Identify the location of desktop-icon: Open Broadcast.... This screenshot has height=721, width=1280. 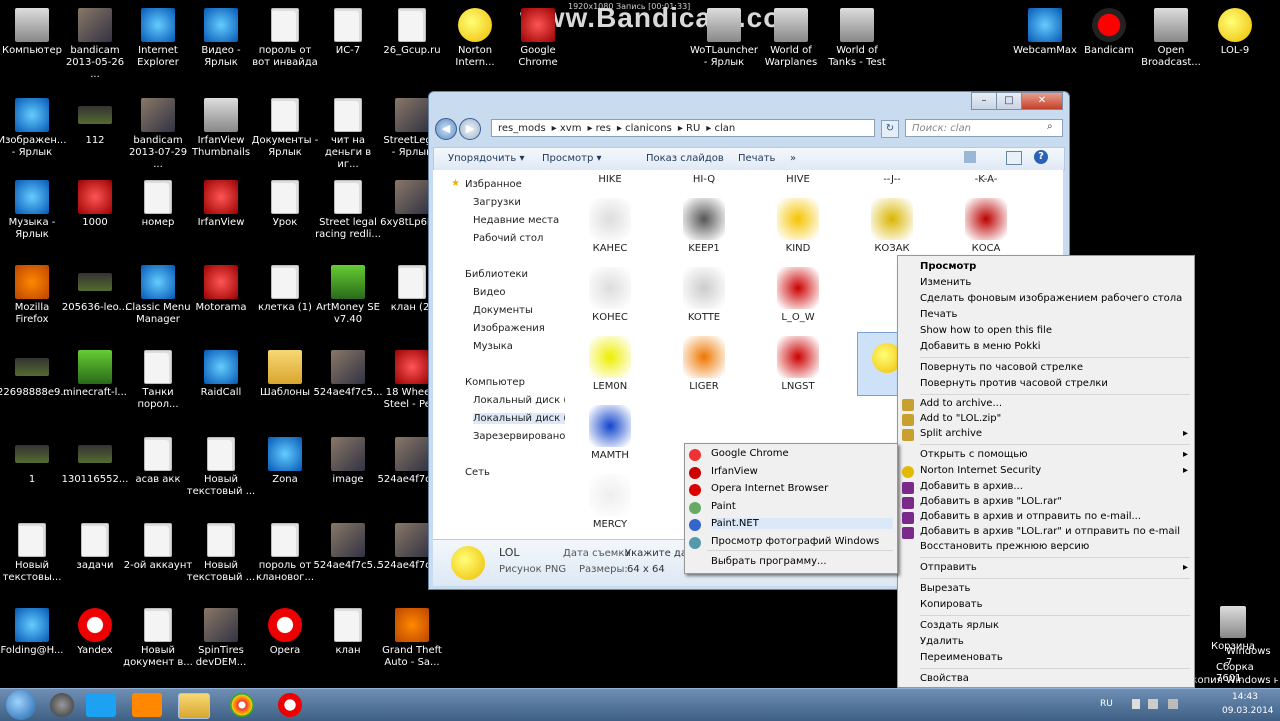
(1171, 38).